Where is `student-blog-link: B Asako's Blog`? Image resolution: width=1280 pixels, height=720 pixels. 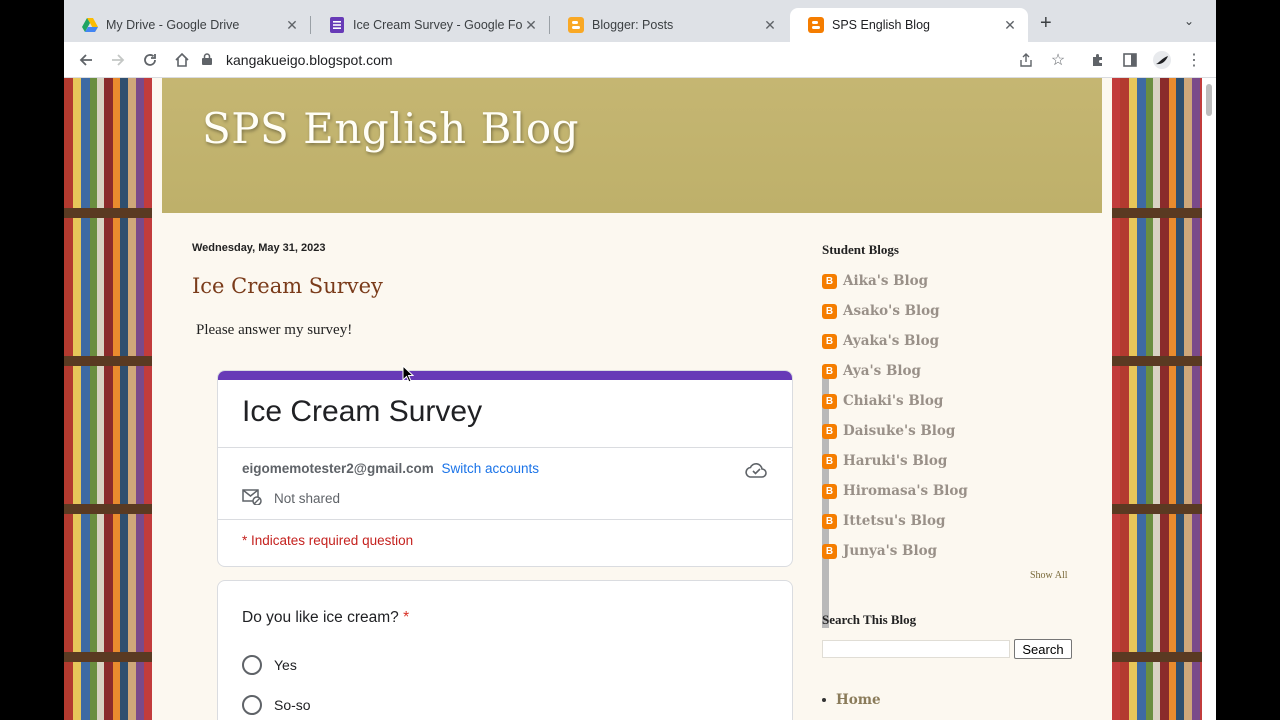 student-blog-link: B Asako's Blog is located at coordinates (881, 311).